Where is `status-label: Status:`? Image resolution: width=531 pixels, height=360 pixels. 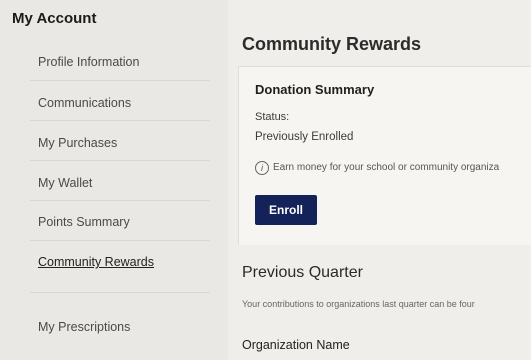 status-label: Status: is located at coordinates (272, 117).